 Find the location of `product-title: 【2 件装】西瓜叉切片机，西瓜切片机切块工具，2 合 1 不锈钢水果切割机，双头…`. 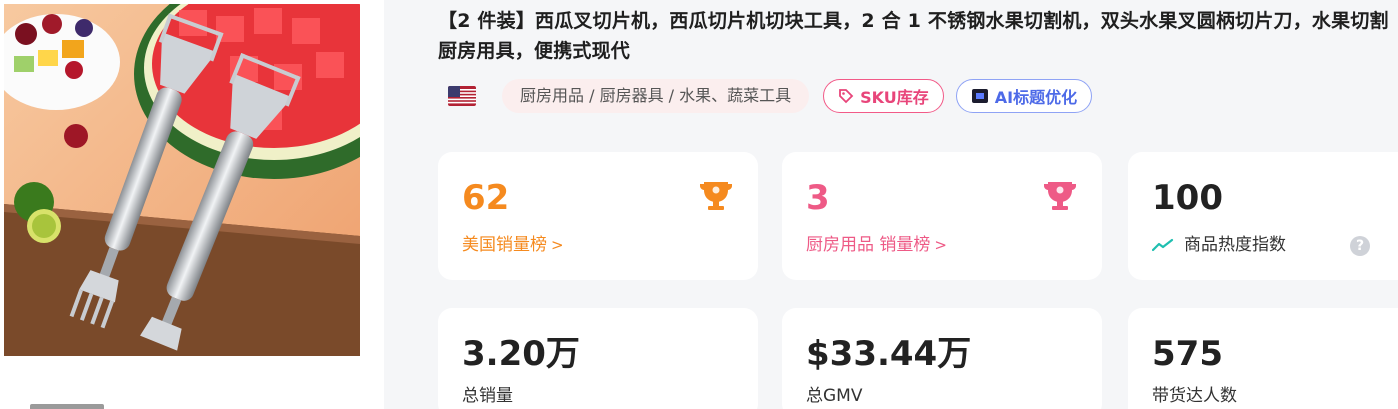

product-title: 【2 件装】西瓜叉切片机，西瓜切片机切块工具，2 合 1 不锈钢水果切割机，双头… is located at coordinates (913, 36).